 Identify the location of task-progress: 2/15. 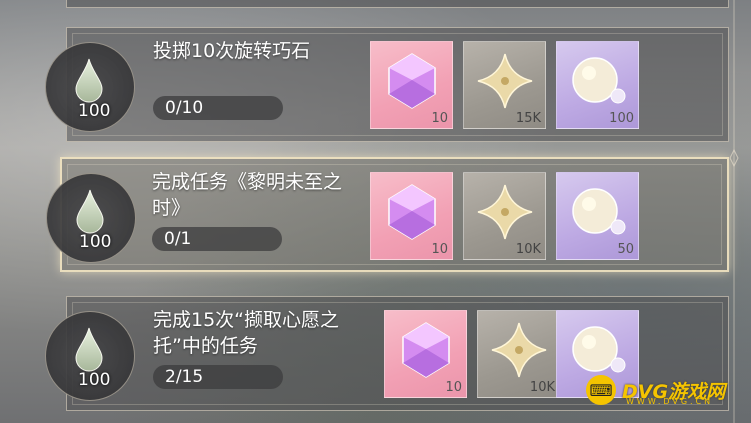
(218, 377).